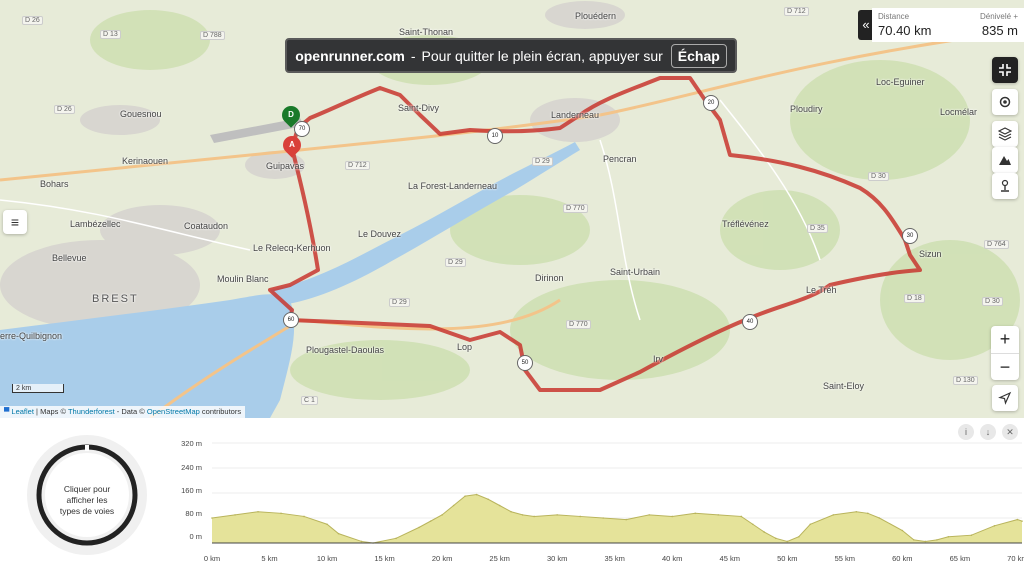 The image size is (1024, 576). What do you see at coordinates (212, 35) in the screenshot?
I see `road-label: D 788` at bounding box center [212, 35].